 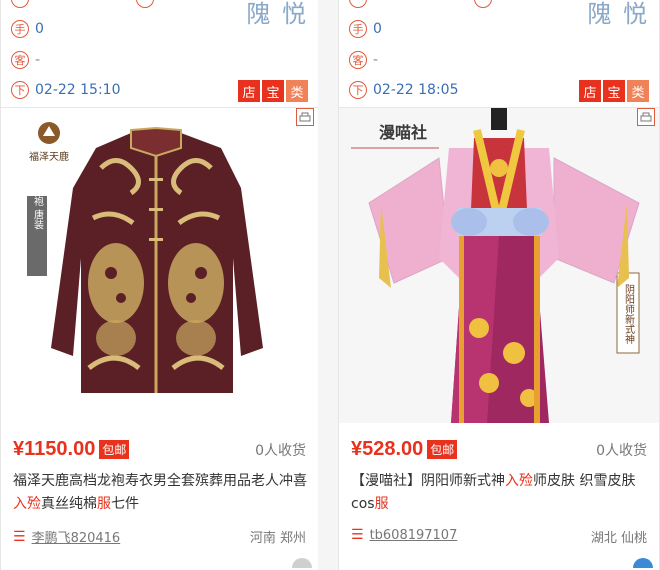 What do you see at coordinates (38, 207) in the screenshot?
I see `image-side-label: 龙袍 唐装` at bounding box center [38, 207].